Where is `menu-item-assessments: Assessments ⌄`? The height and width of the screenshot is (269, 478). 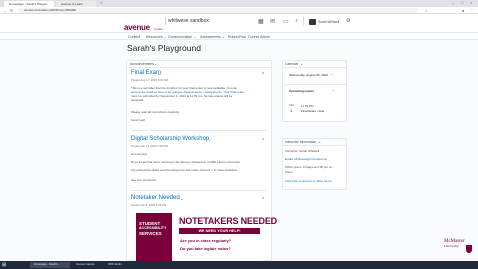 menu-item-assessments: Assessments ⌄ is located at coordinates (212, 37).